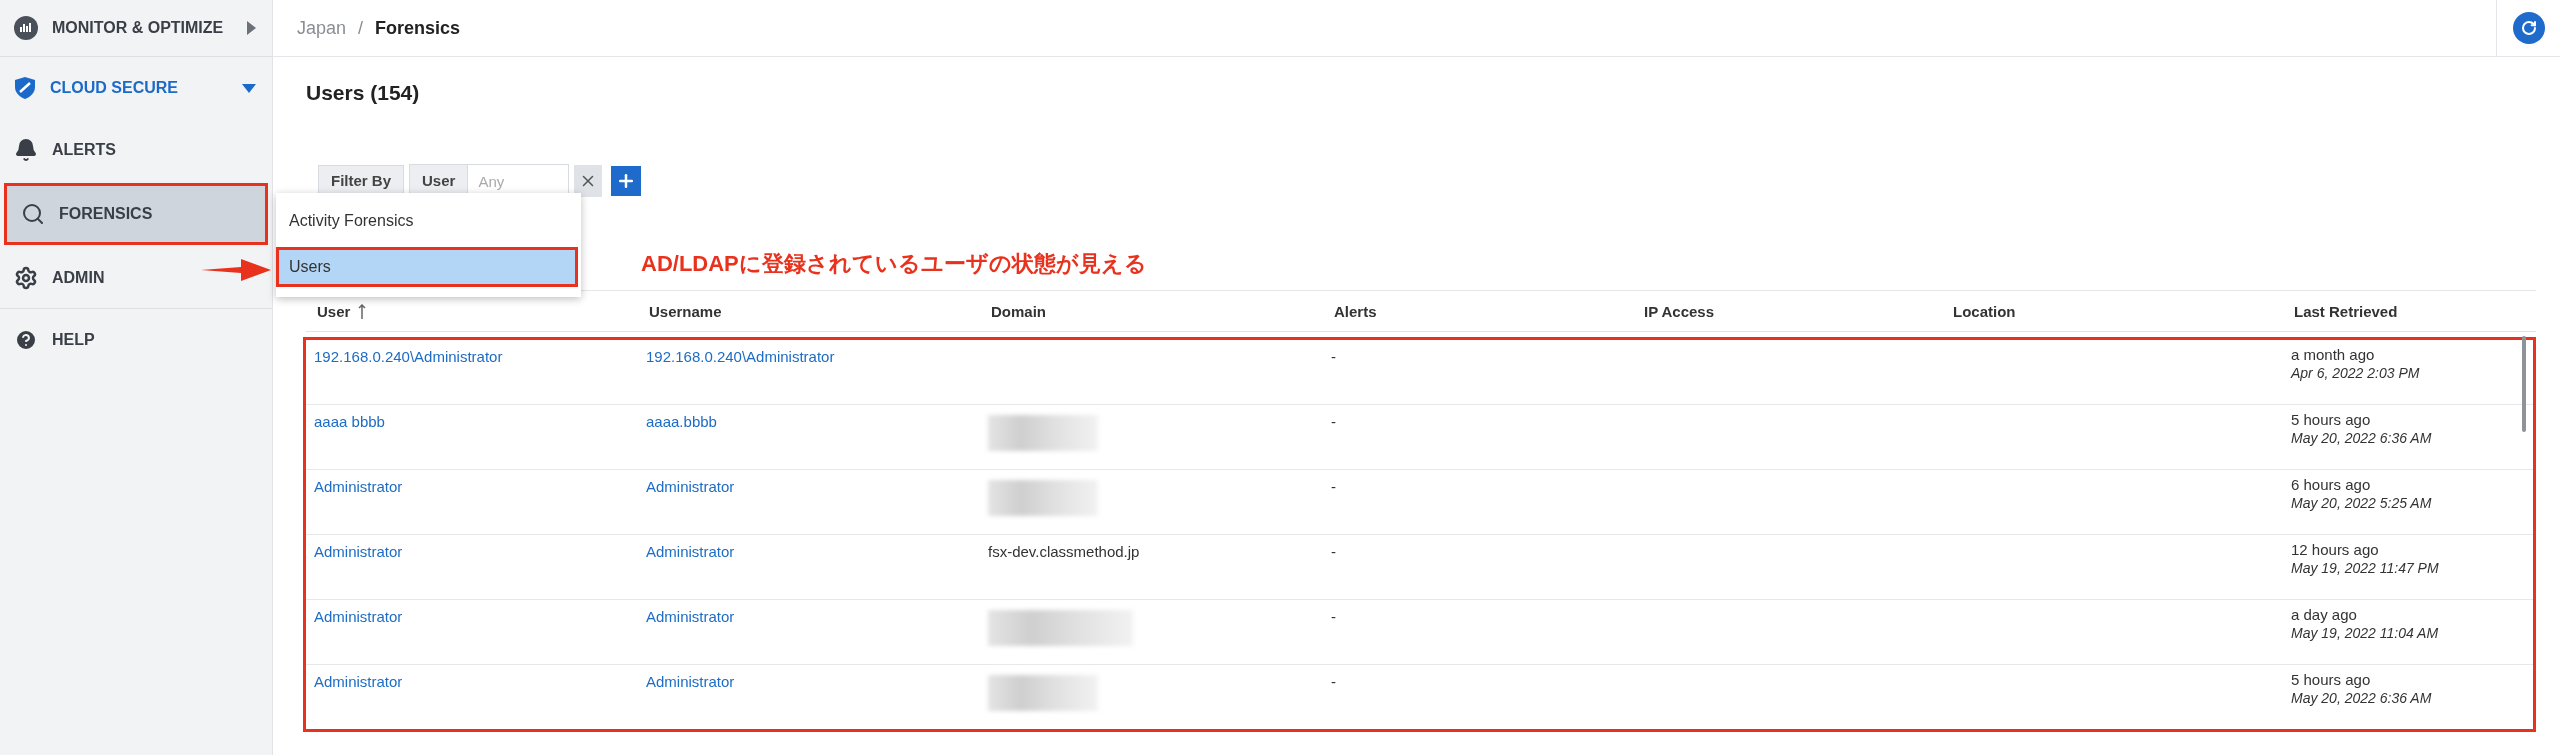  I want to click on menu-item: Activity Forensics, so click(428, 221).